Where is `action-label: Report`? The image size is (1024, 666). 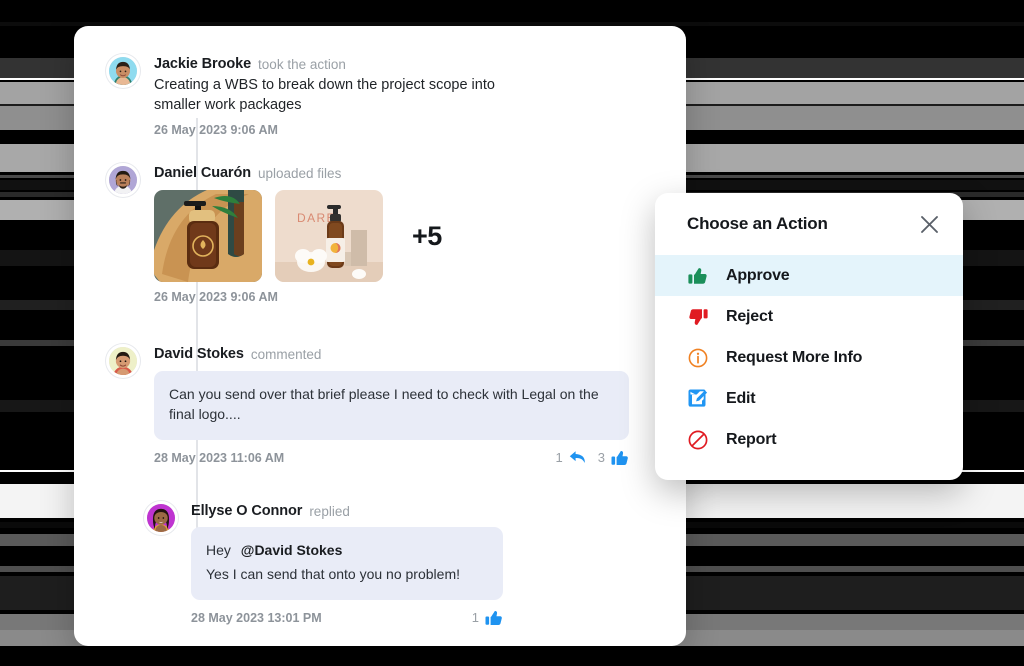 action-label: Report is located at coordinates (751, 439).